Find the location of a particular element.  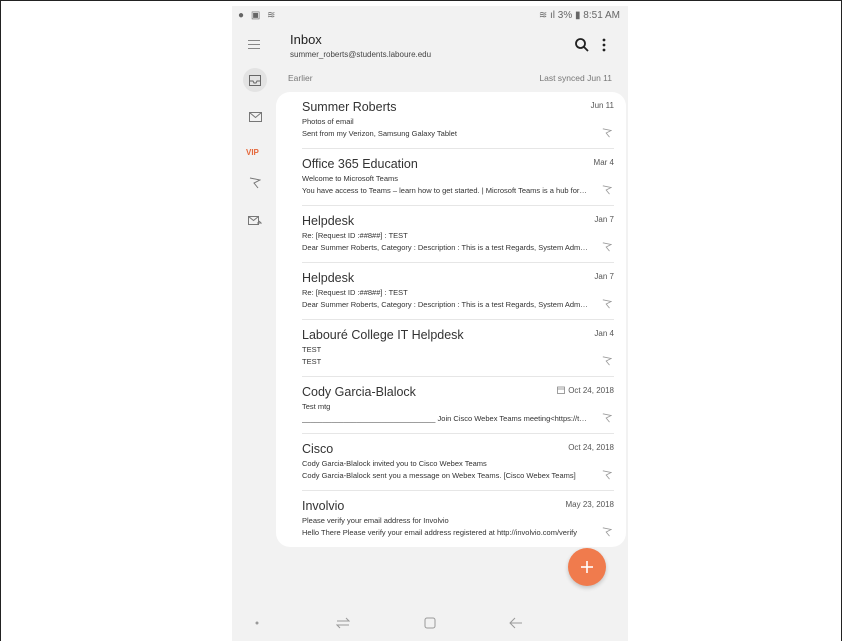

sent-folder-button is located at coordinates (255, 221).